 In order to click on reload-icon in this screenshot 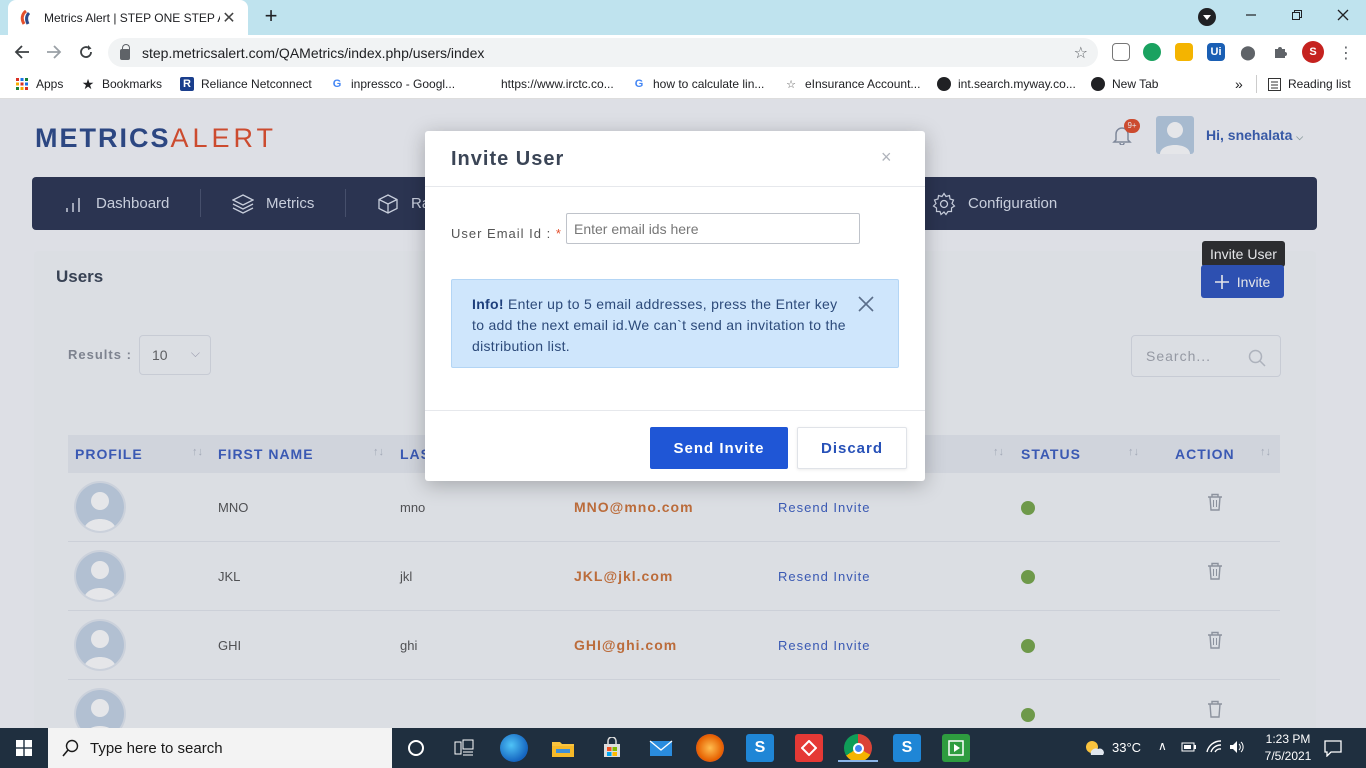, I will do `click(86, 51)`.